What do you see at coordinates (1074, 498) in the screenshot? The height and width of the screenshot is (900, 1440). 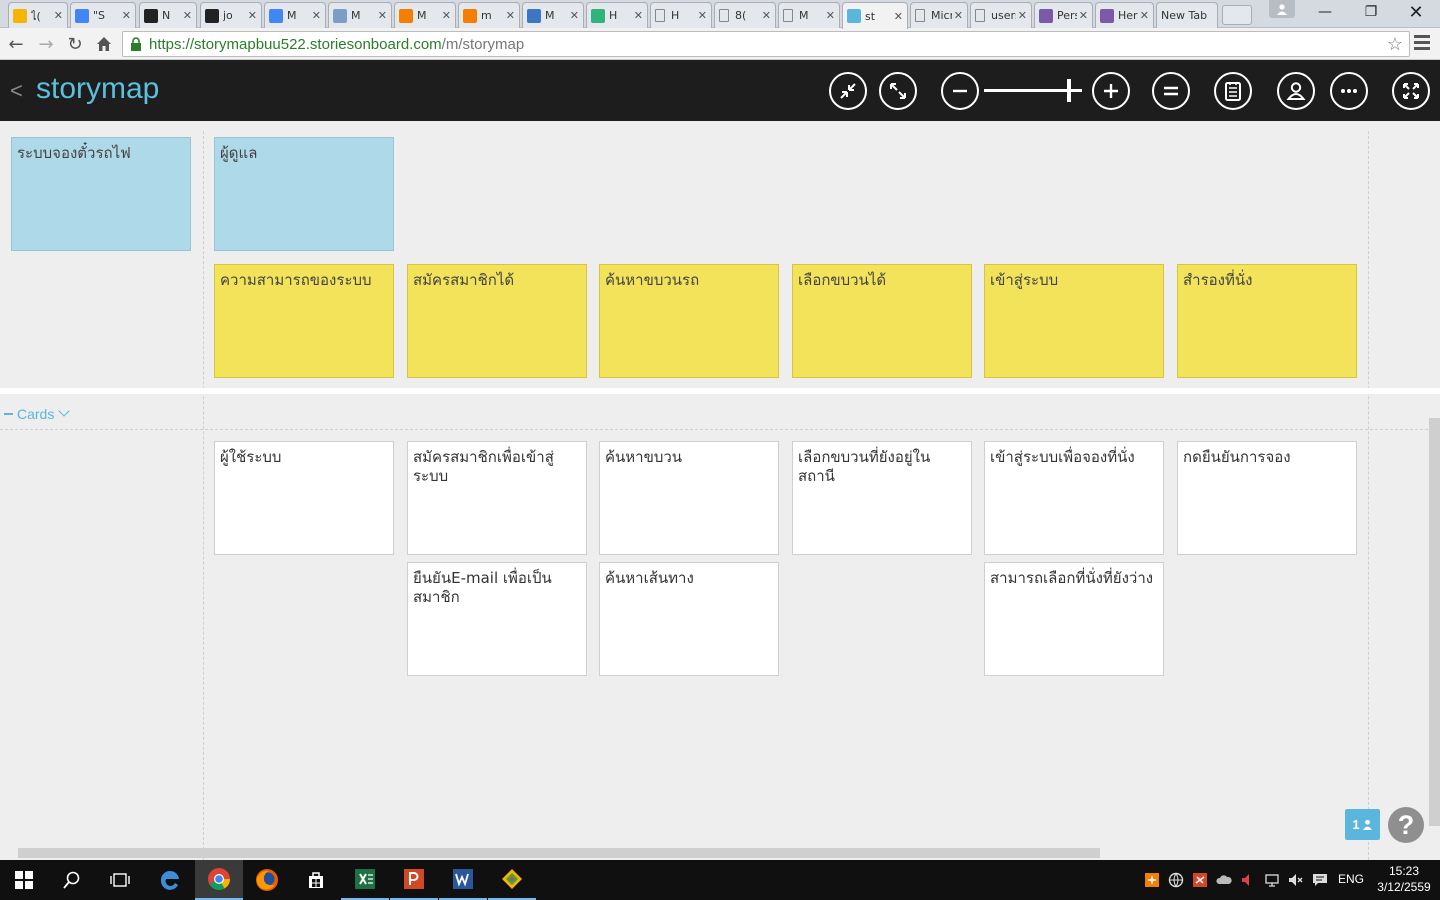 I see `story-card: เข้าสู่ระบบเพื่อจองที่นั่ง` at bounding box center [1074, 498].